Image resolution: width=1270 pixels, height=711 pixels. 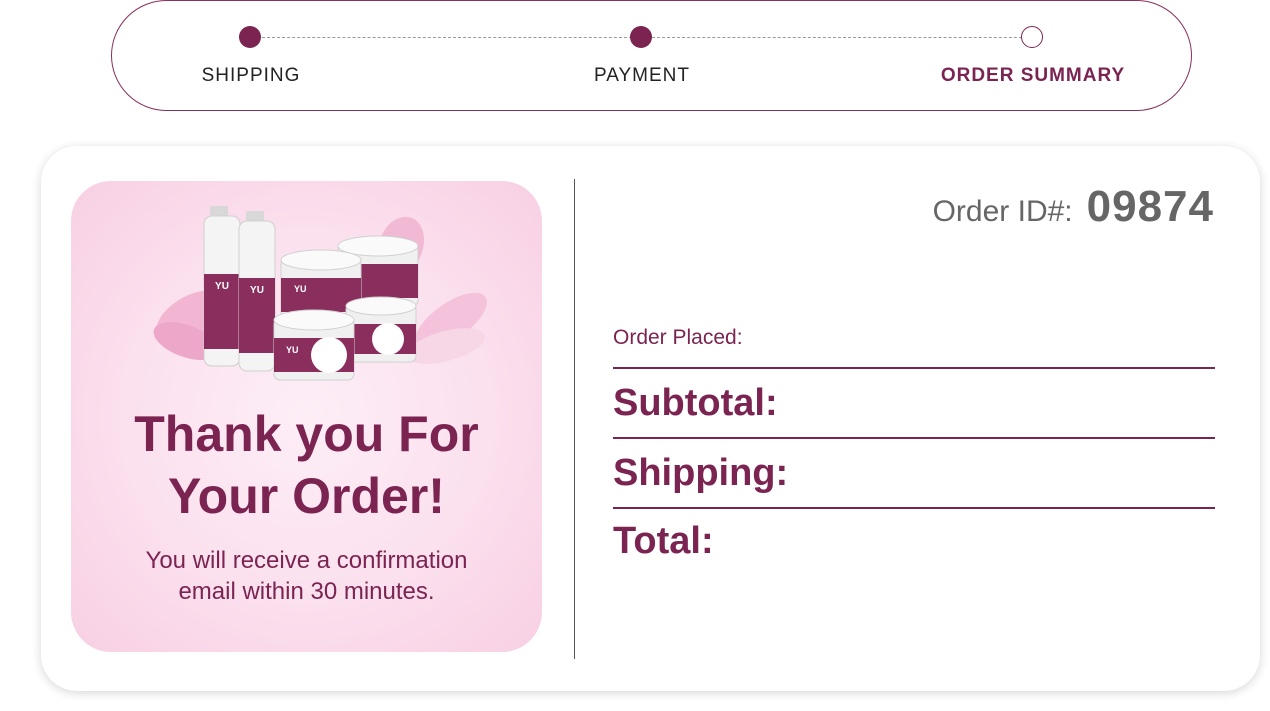 I want to click on step-shipping-label: SHIPPING, so click(x=251, y=76).